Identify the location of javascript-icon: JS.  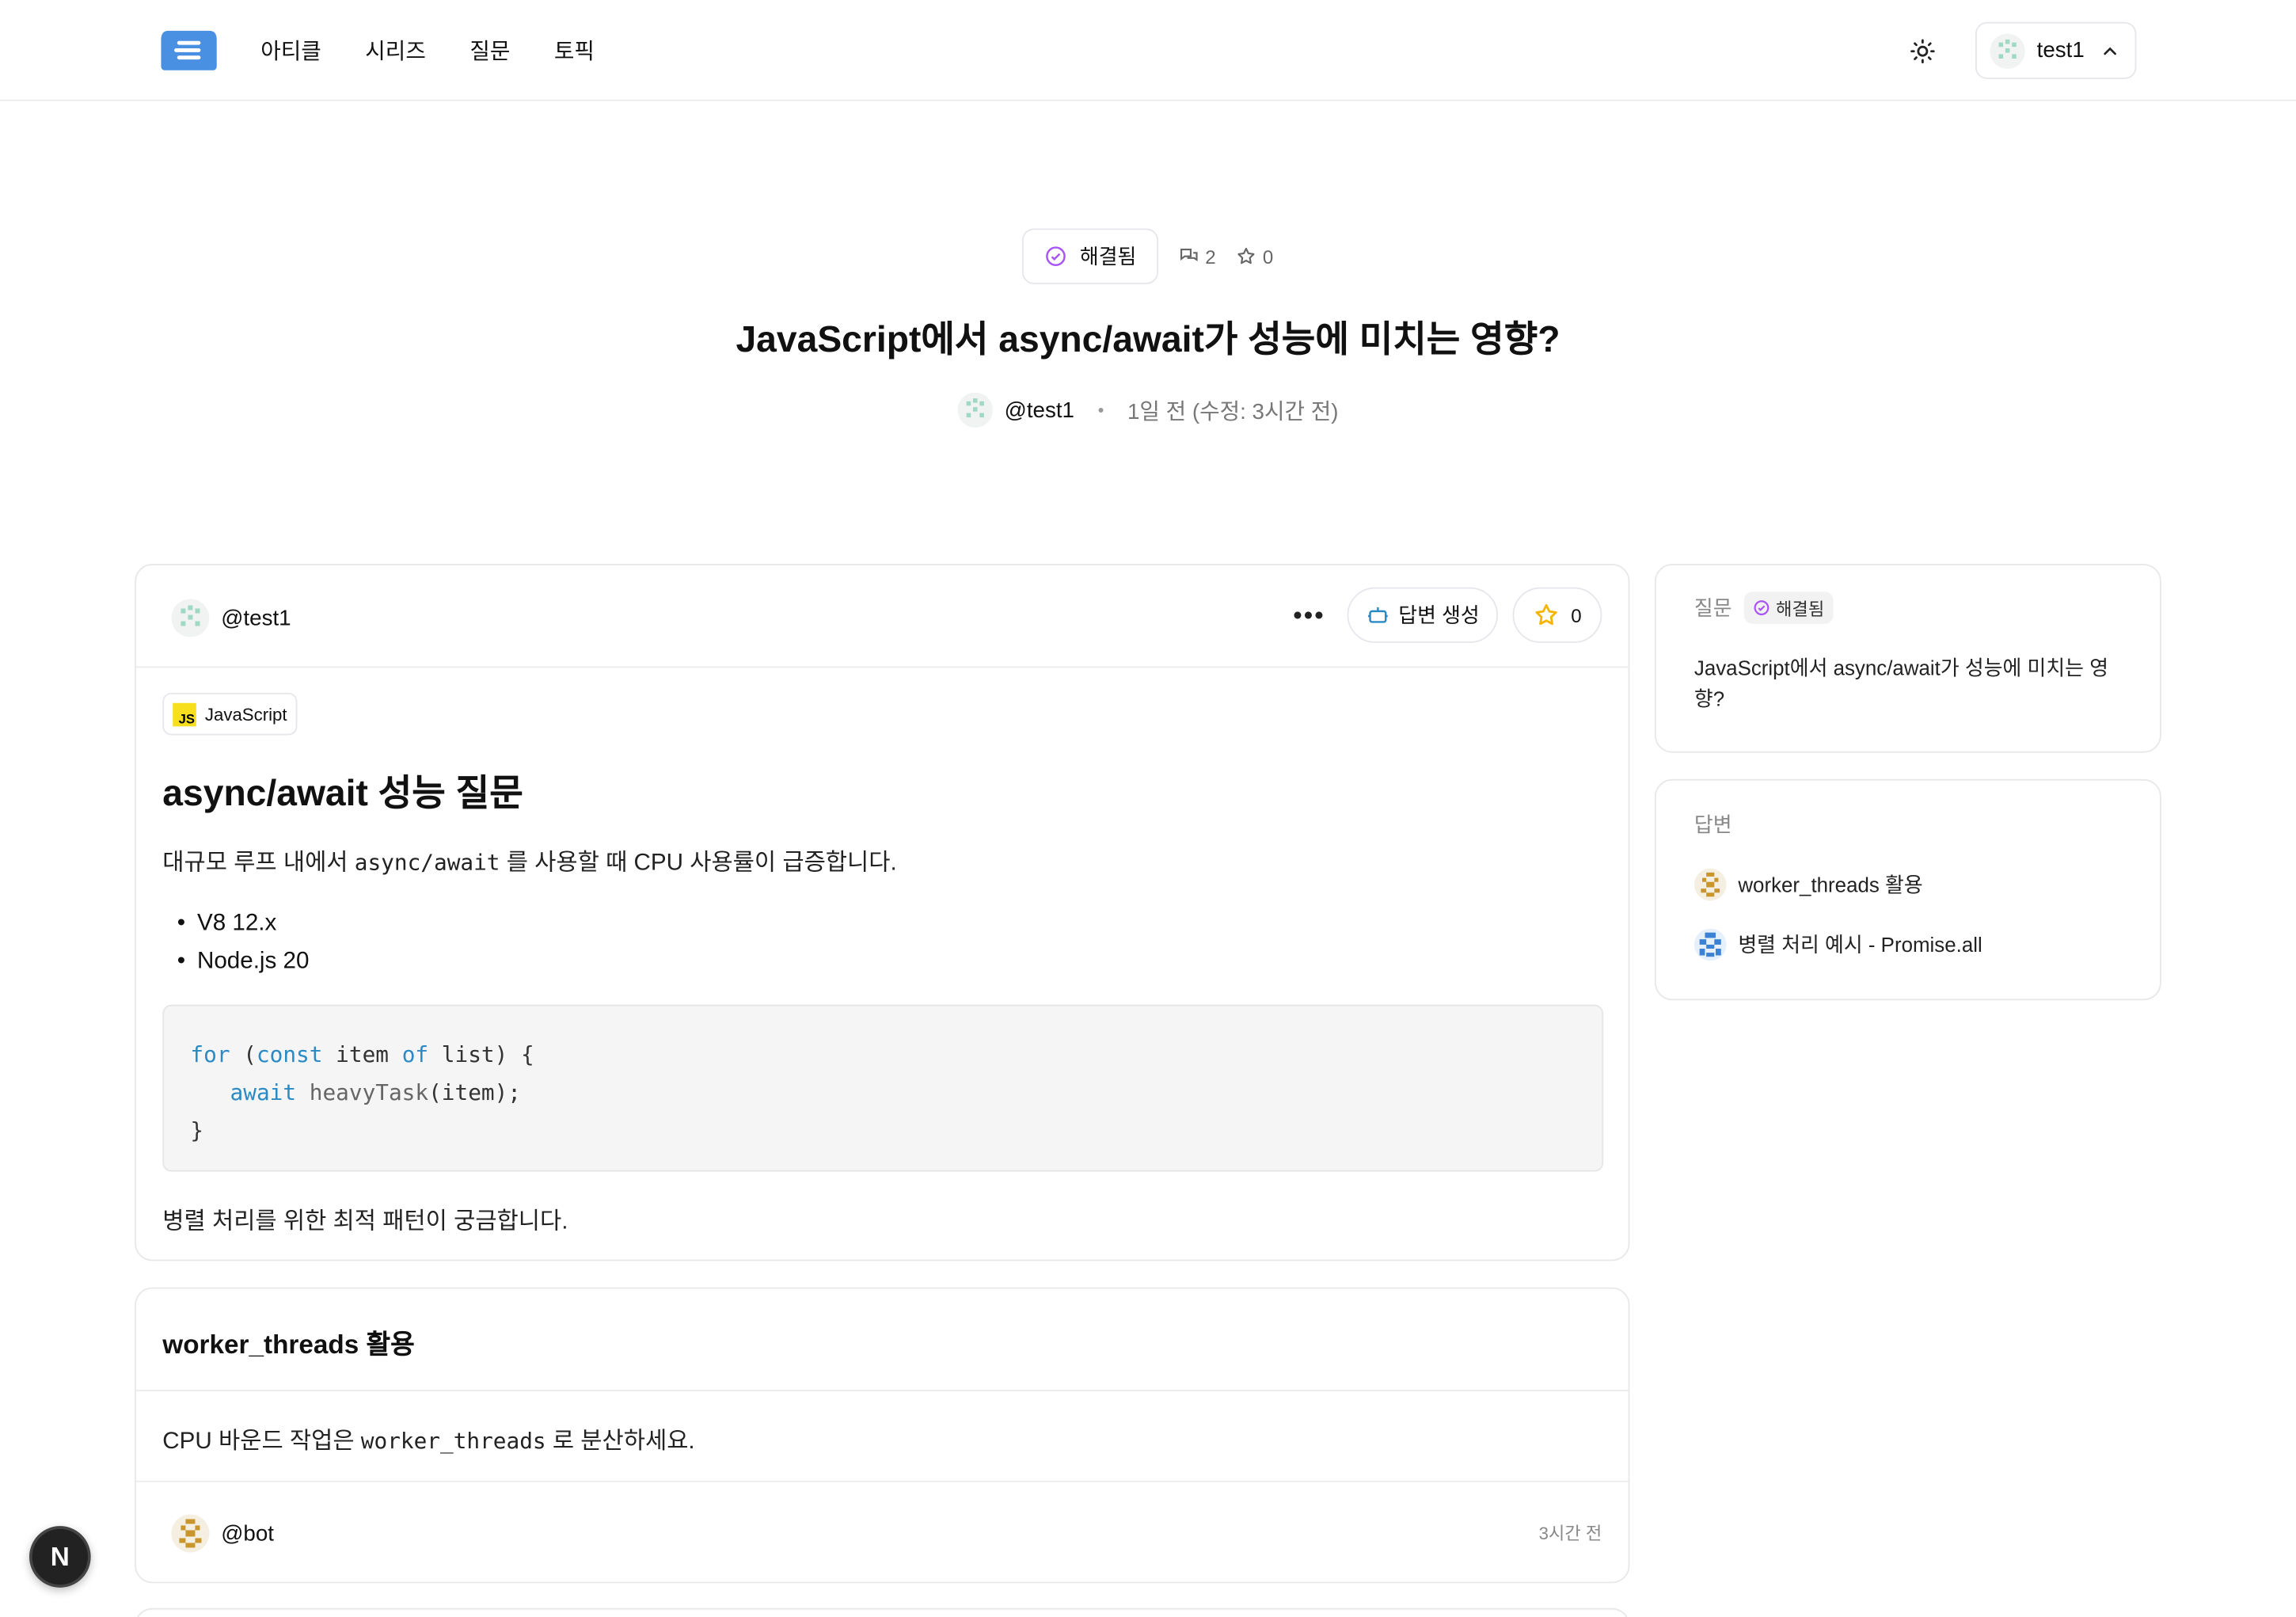
(184, 714).